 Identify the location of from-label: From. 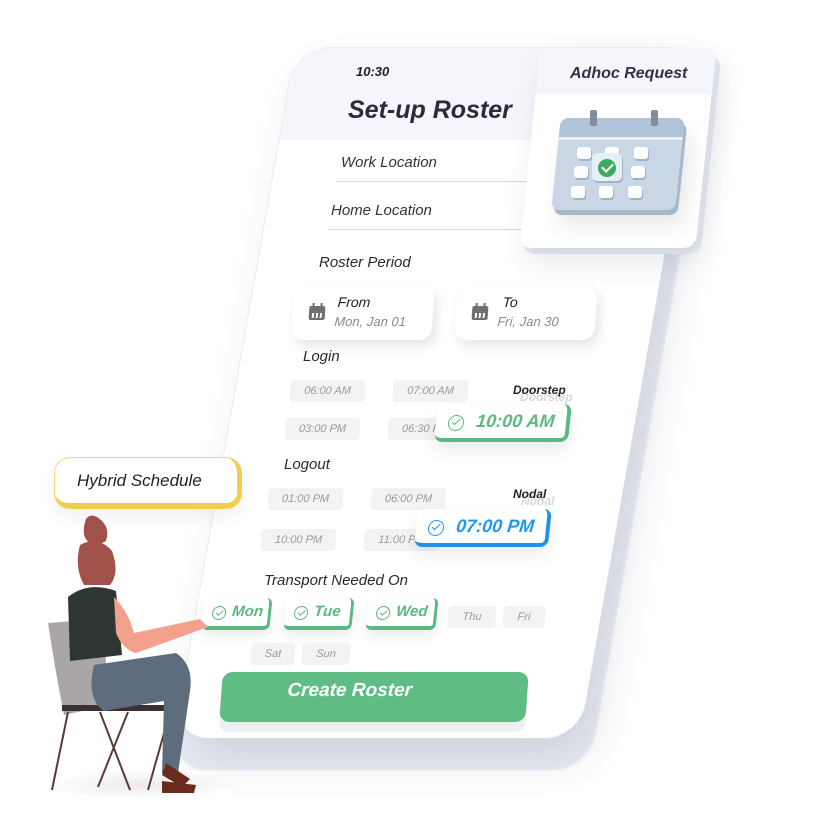
(354, 302).